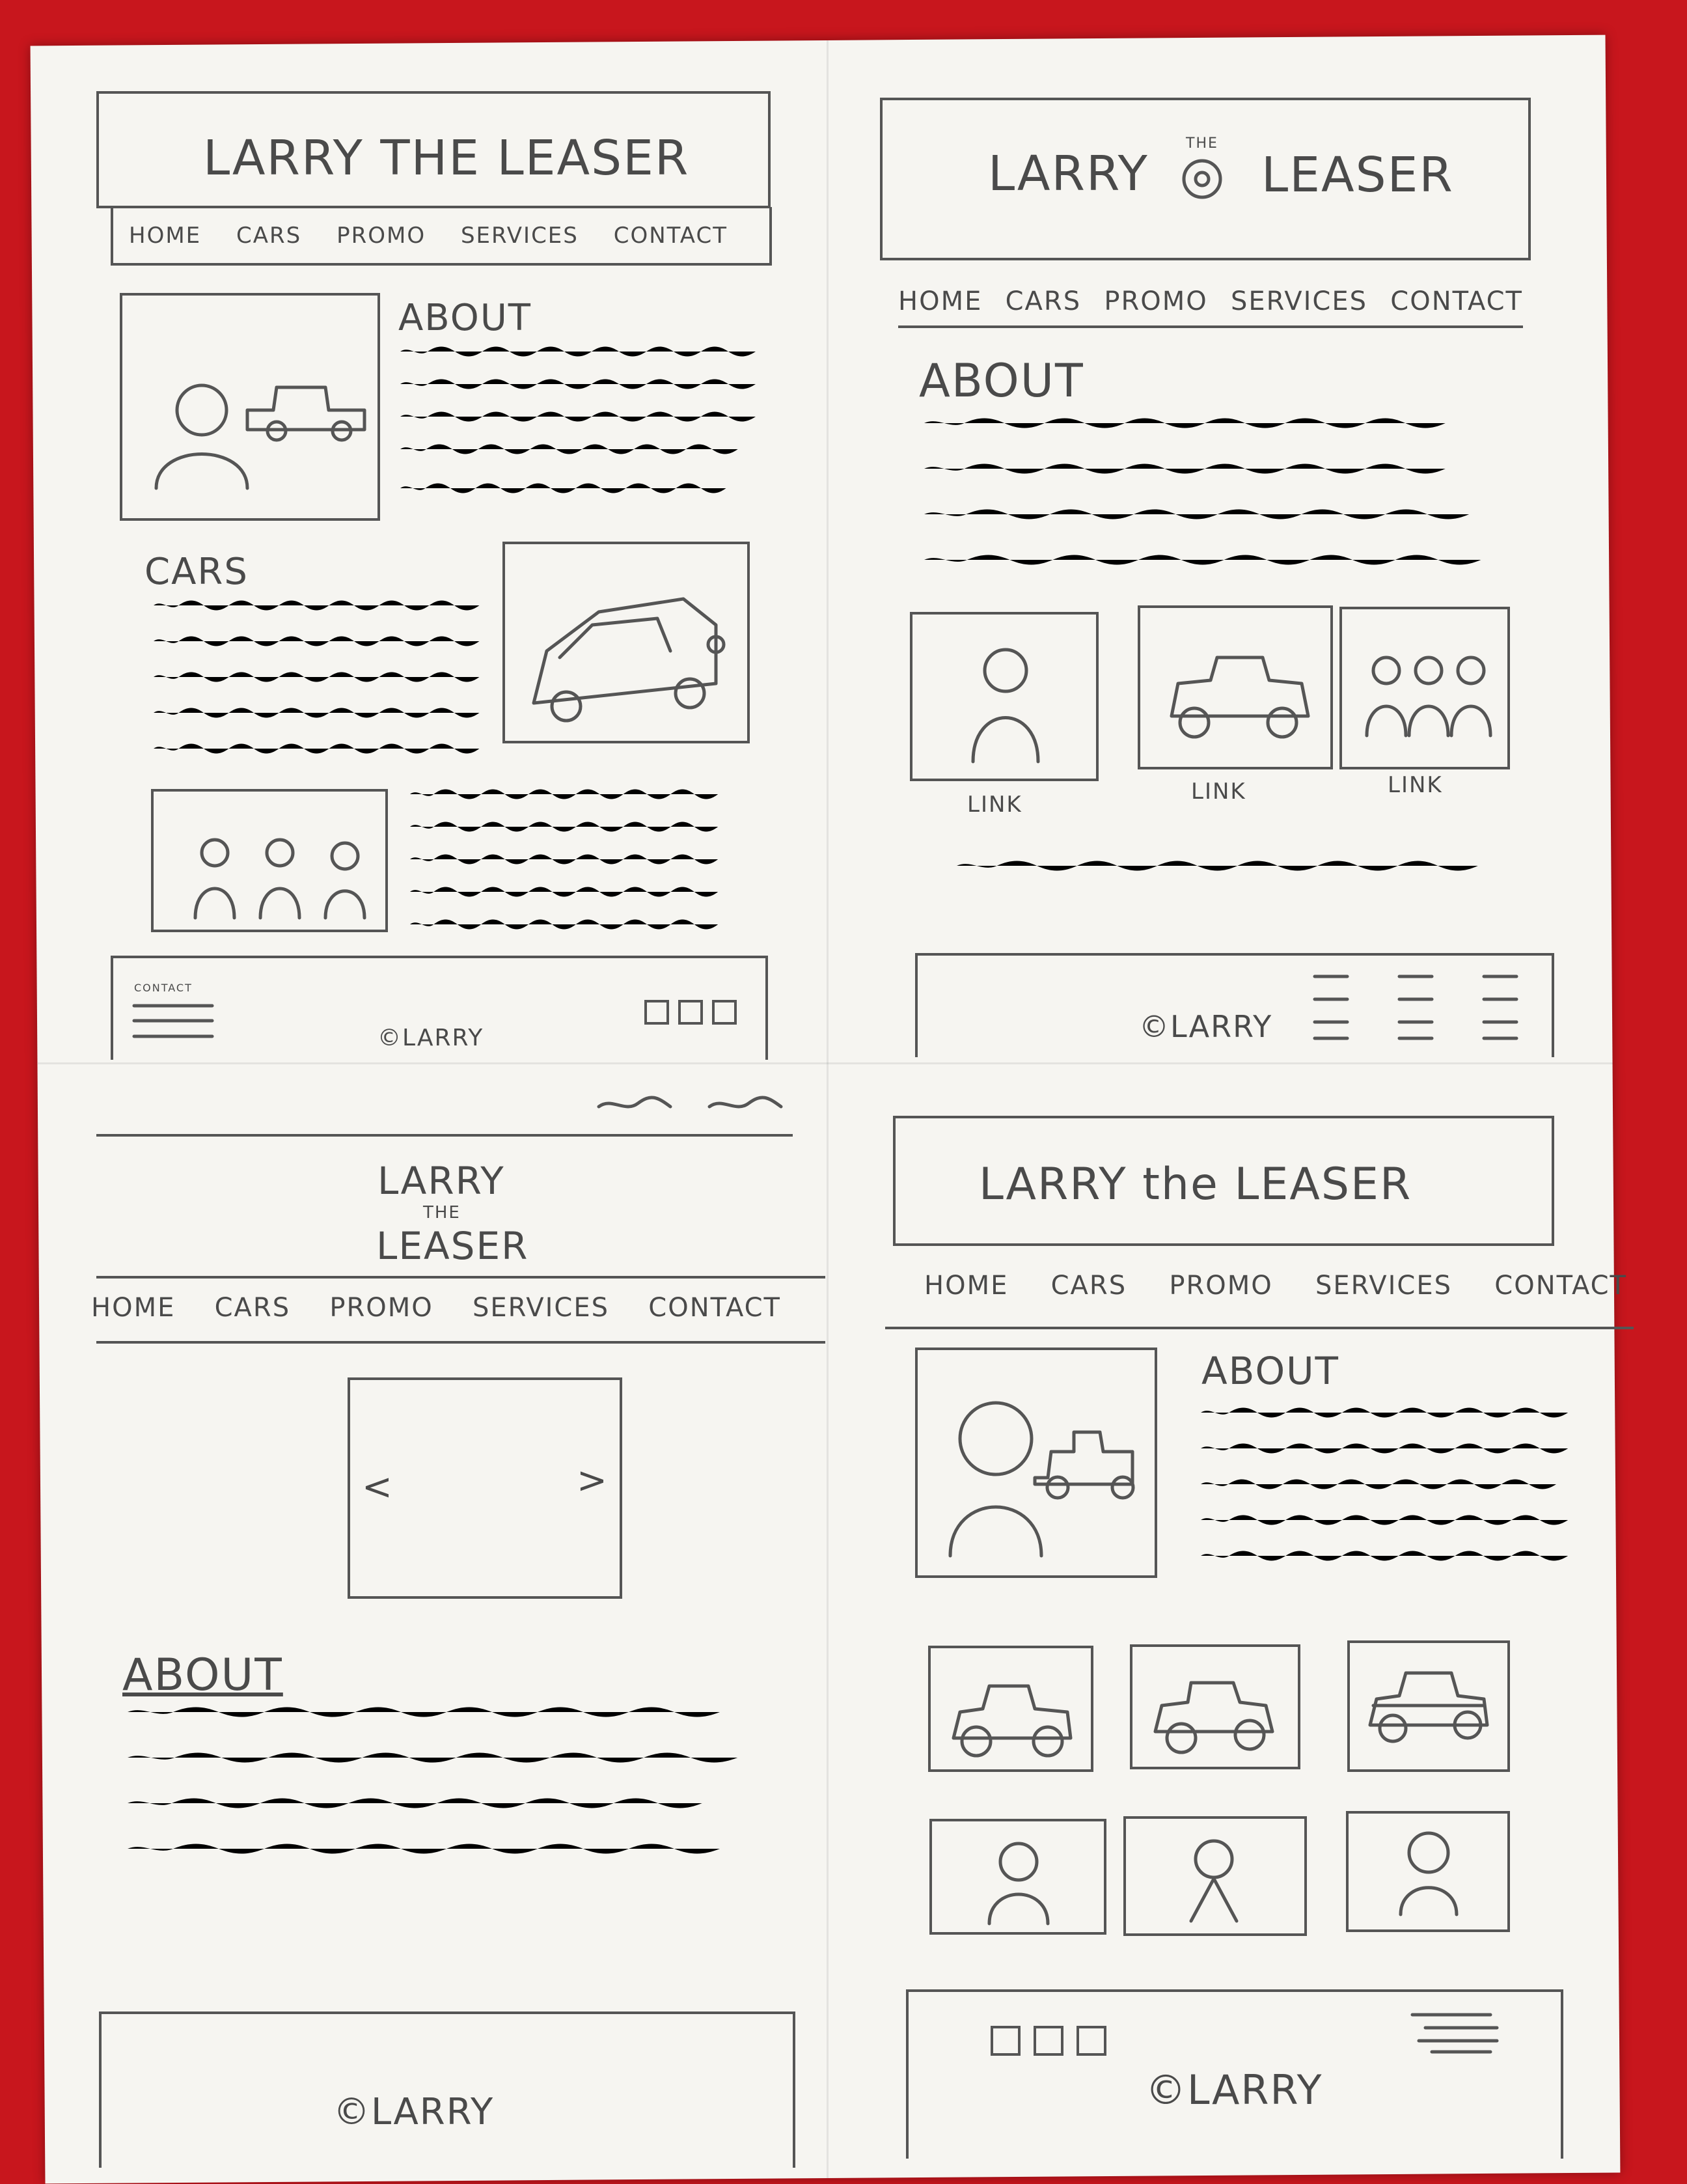  Describe the element at coordinates (378, 1487) in the screenshot. I see `carousel-prev-button: <` at that location.